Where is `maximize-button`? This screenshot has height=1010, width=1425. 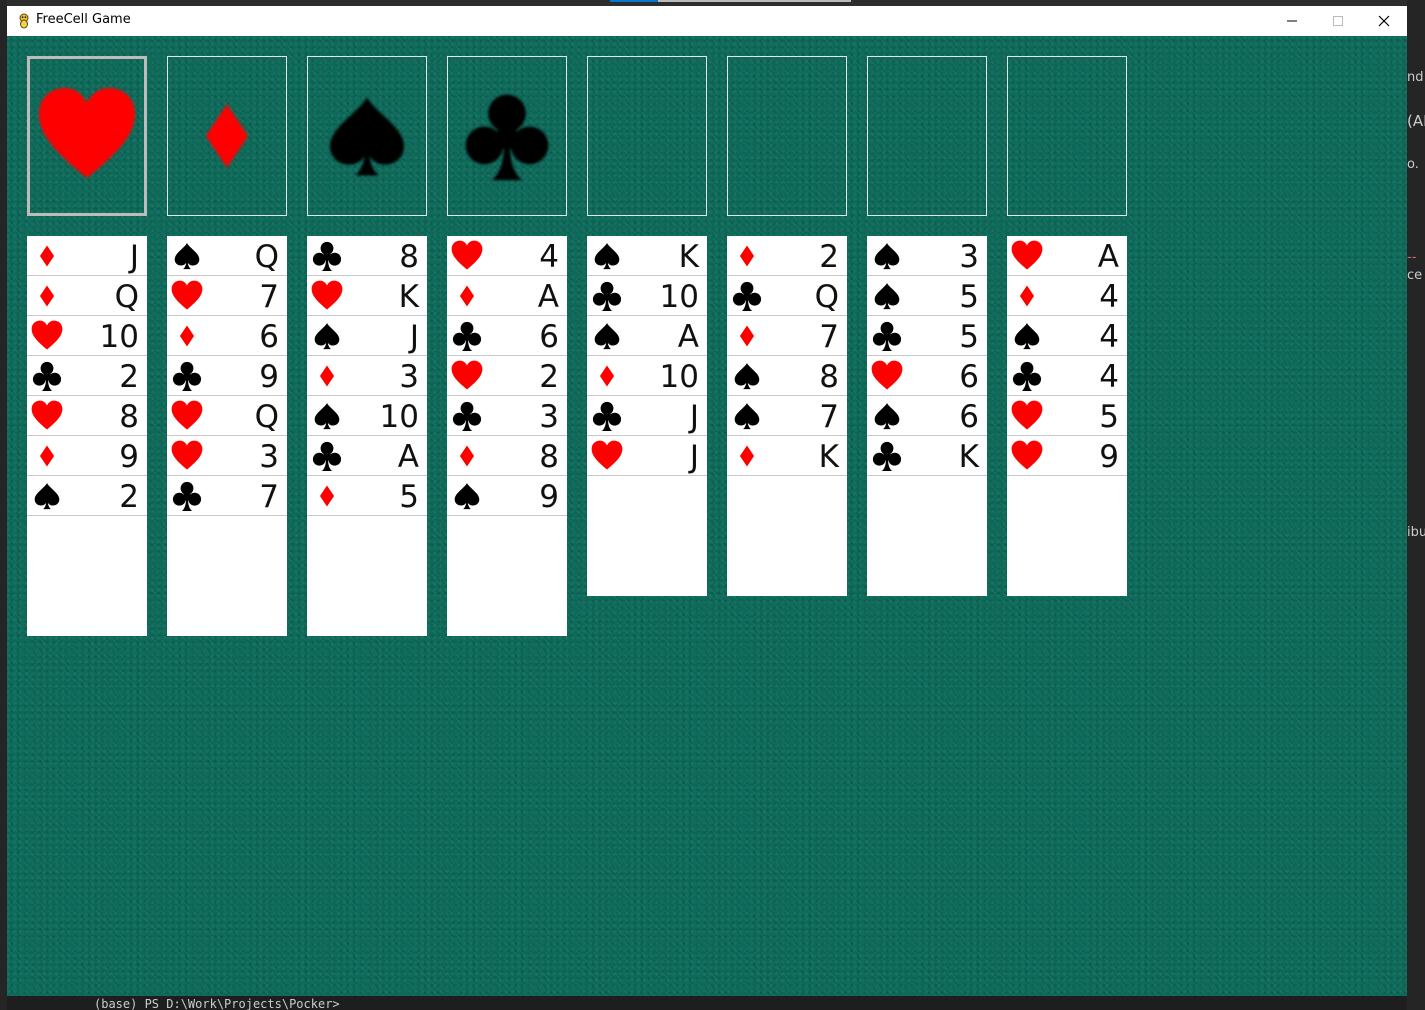 maximize-button is located at coordinates (1338, 21).